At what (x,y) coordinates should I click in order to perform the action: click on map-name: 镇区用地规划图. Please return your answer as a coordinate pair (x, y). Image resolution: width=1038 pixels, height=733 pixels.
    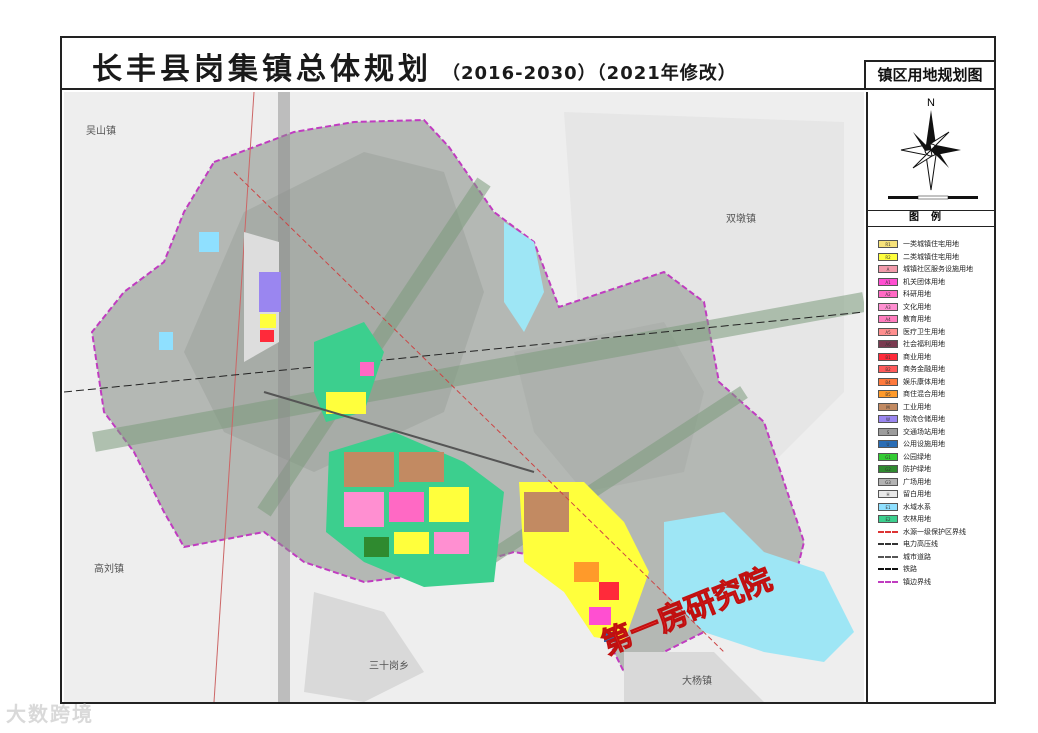
    Looking at the image, I should click on (929, 74).